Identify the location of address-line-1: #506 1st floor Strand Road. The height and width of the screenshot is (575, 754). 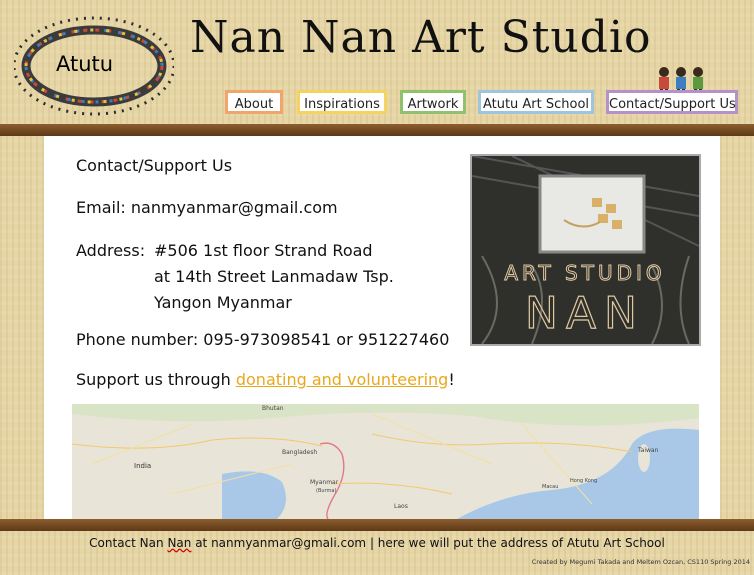
(263, 250).